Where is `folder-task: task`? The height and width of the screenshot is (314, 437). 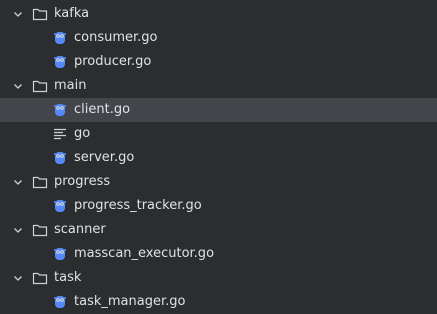
folder-task: task is located at coordinates (218, 278).